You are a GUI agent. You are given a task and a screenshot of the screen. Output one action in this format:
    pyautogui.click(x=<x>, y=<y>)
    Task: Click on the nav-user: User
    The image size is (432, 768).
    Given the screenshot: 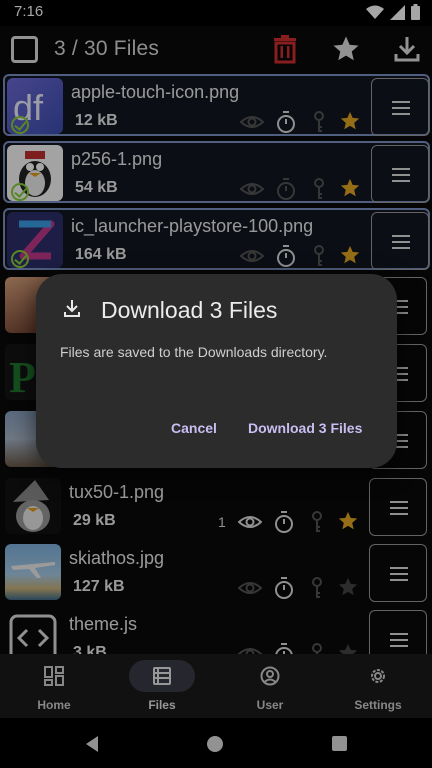 What is the action you would take?
    pyautogui.click(x=270, y=686)
    